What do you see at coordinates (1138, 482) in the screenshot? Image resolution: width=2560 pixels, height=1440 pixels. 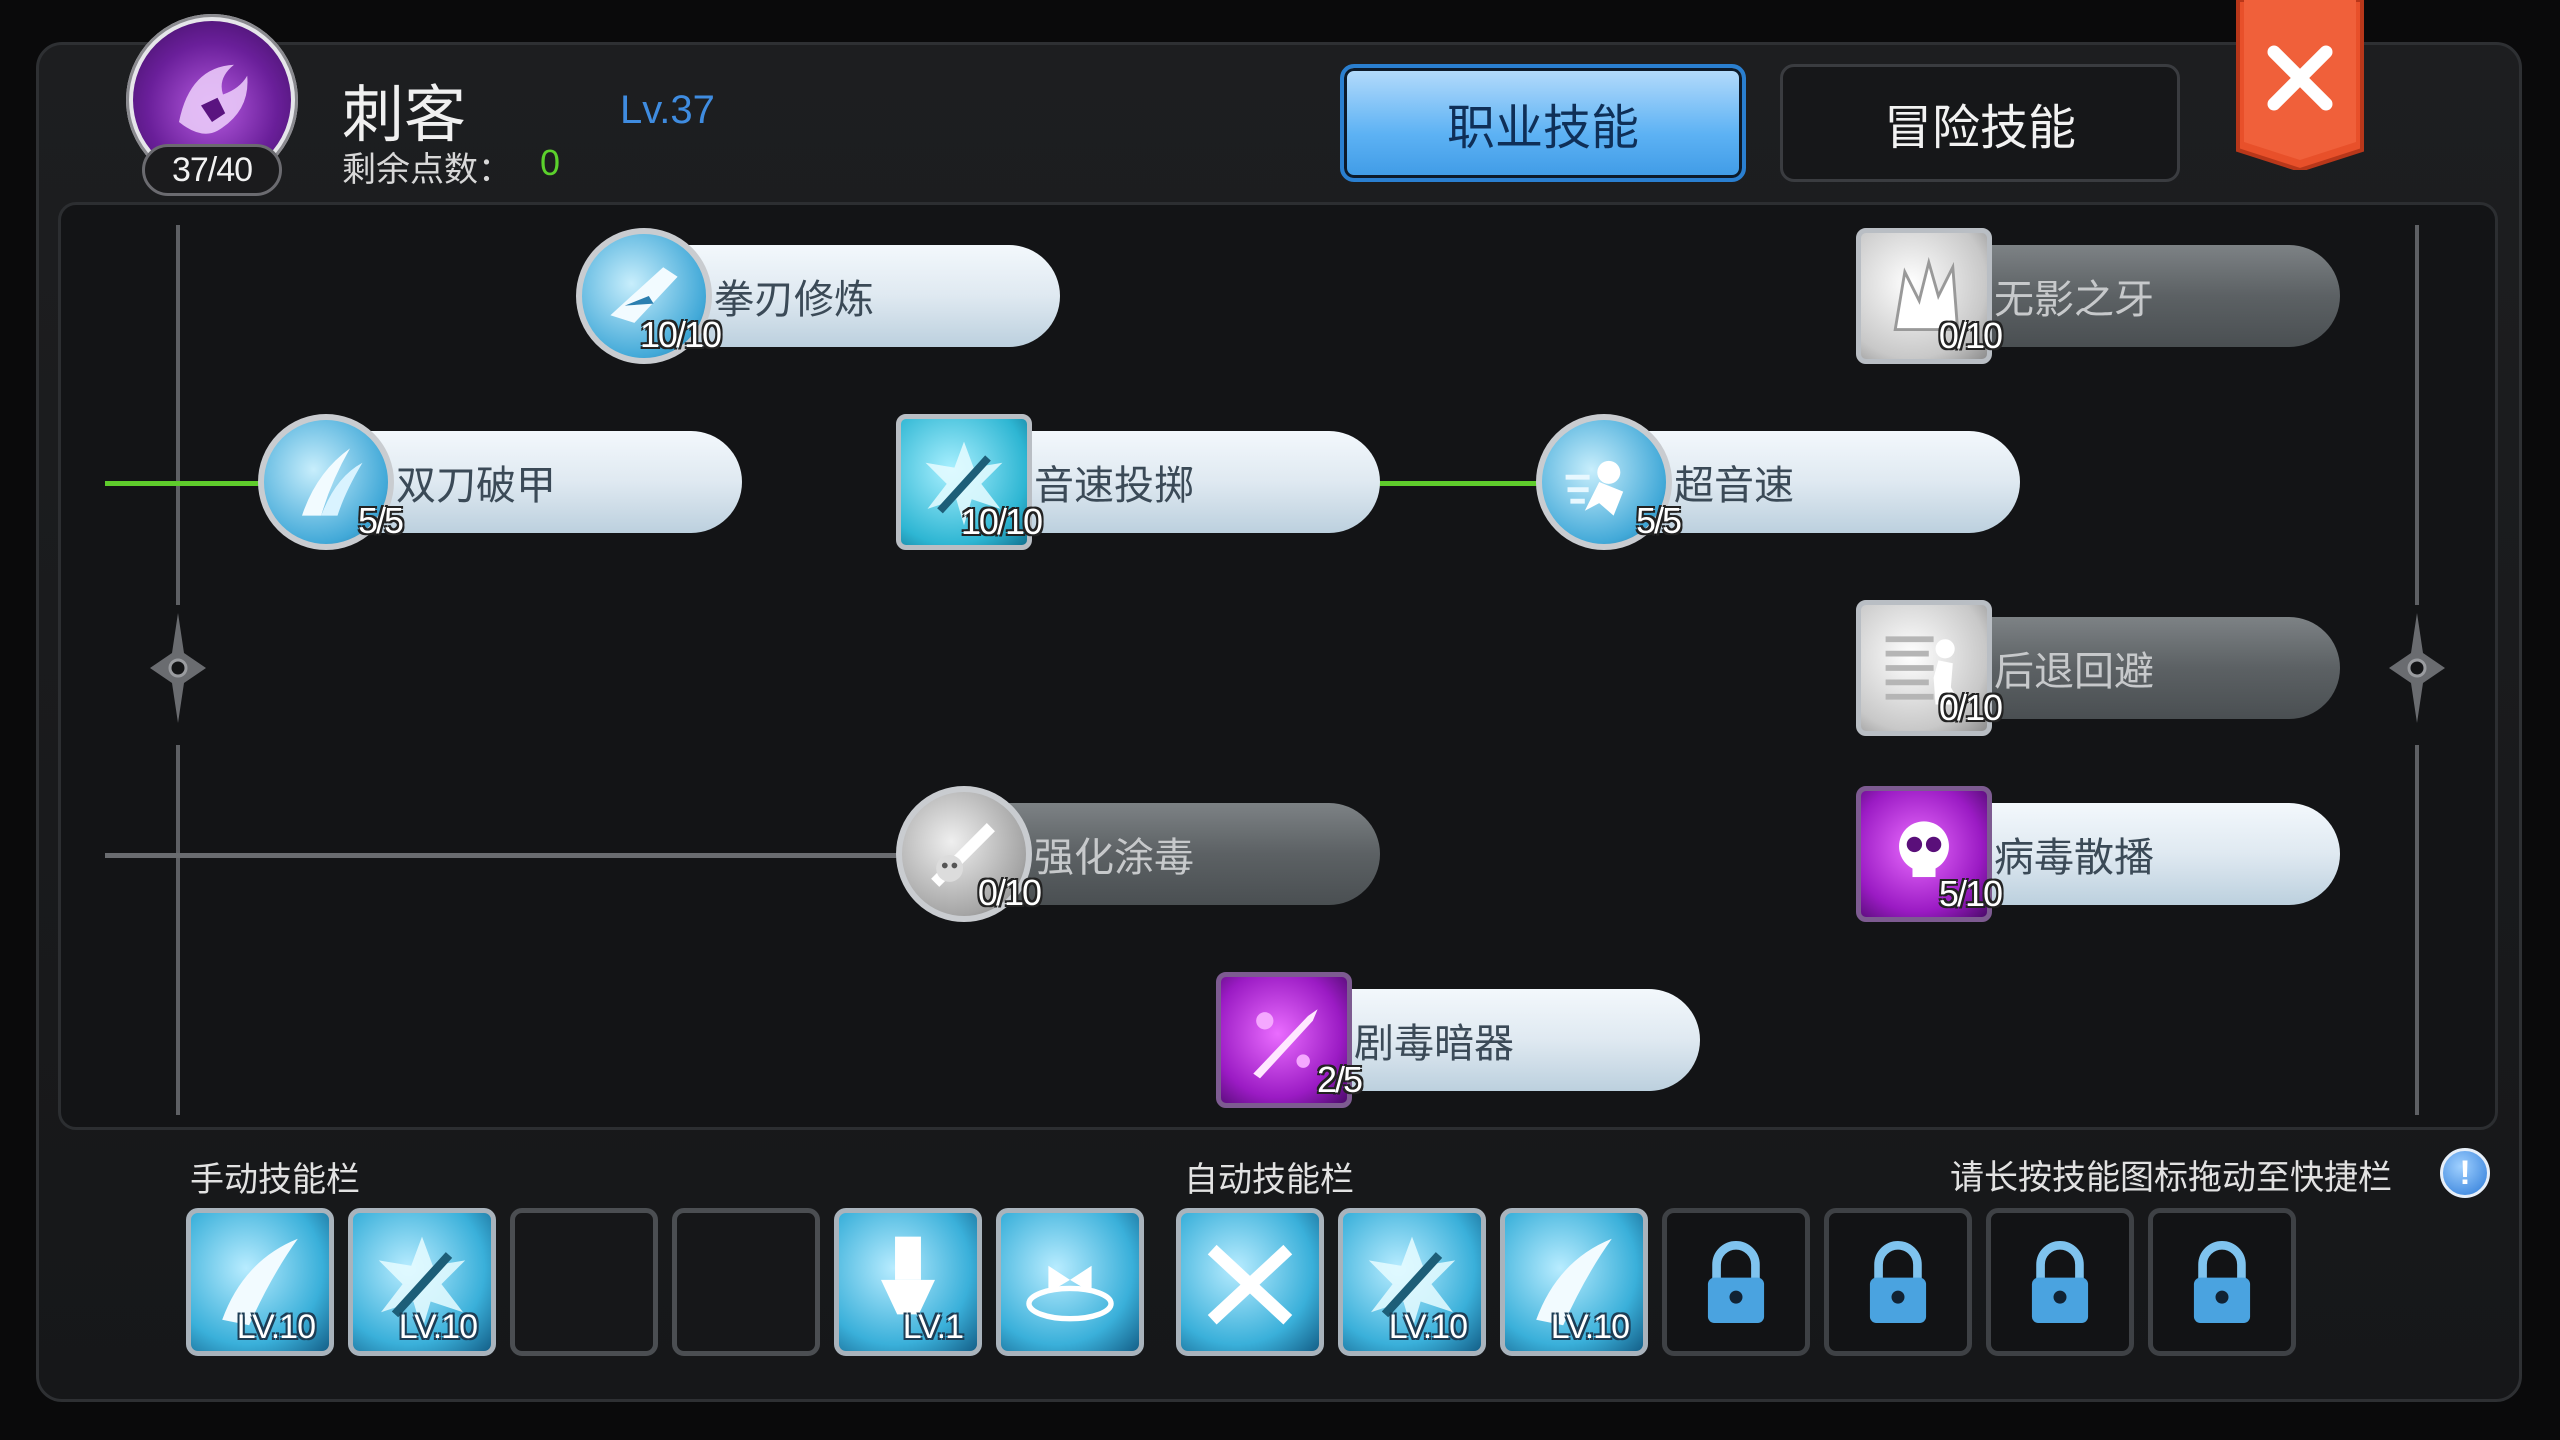 I see `skill-sonic-throw: 音速投掷 10/10` at bounding box center [1138, 482].